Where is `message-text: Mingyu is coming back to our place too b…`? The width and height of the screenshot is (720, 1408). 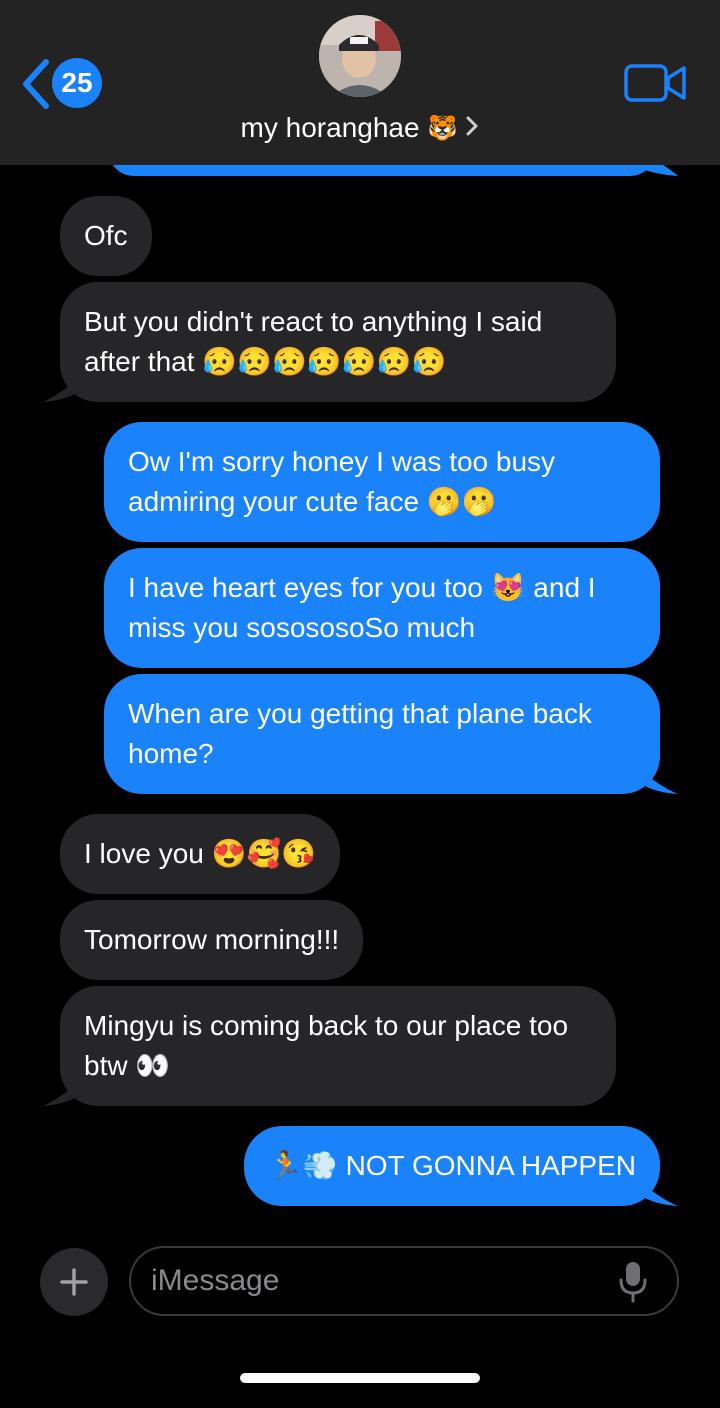 message-text: Mingyu is coming back to our place too b… is located at coordinates (326, 1045).